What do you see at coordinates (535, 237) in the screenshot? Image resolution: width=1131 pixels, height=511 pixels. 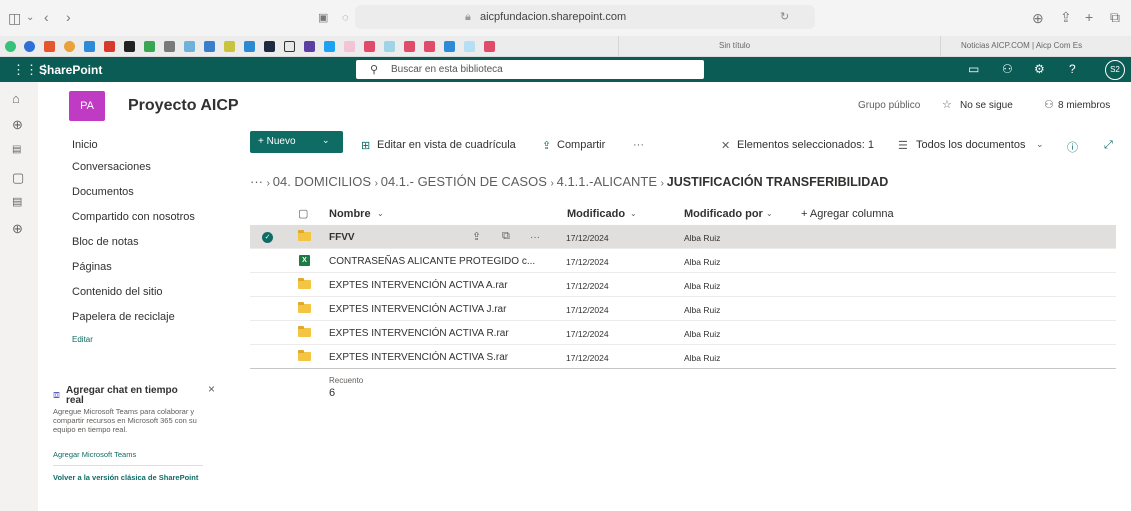 I see `more-icon: ···` at bounding box center [535, 237].